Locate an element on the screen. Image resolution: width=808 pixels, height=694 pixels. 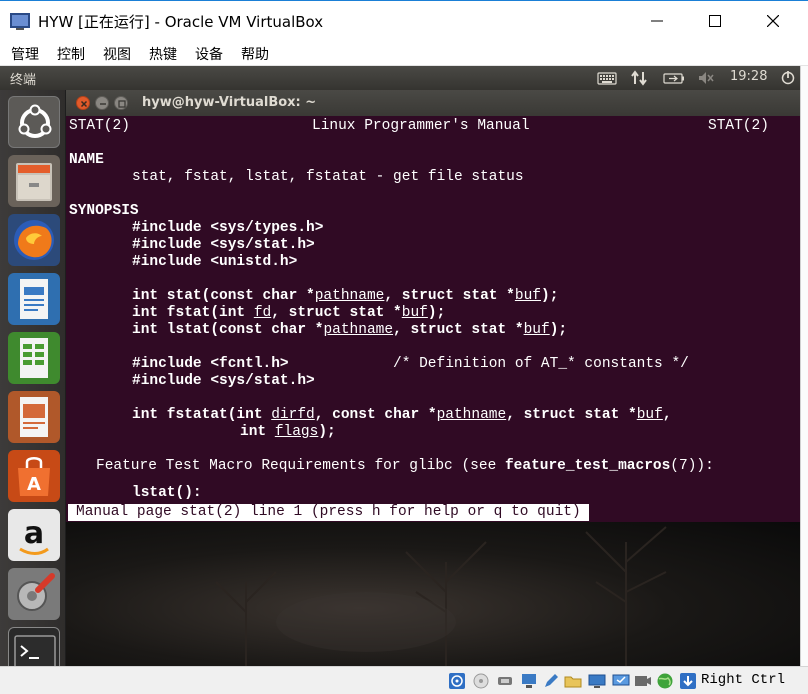
include-line: #include <fcntl.h> is located at coordinates (210, 364).